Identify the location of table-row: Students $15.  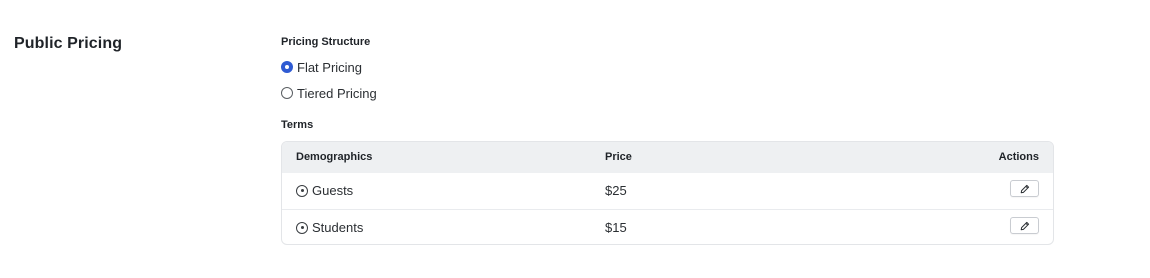
(667, 227).